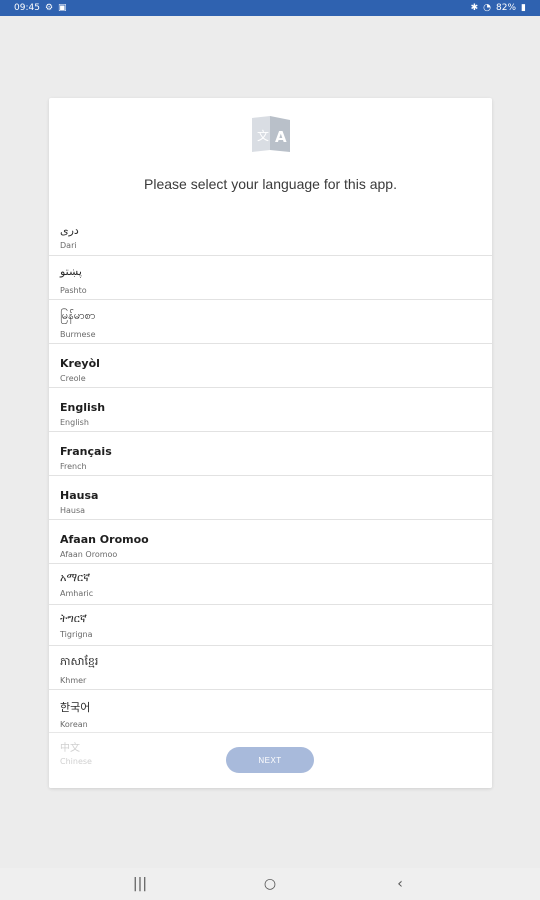 The image size is (540, 900). Describe the element at coordinates (523, 8) in the screenshot. I see `battery-icon: ▮` at that location.